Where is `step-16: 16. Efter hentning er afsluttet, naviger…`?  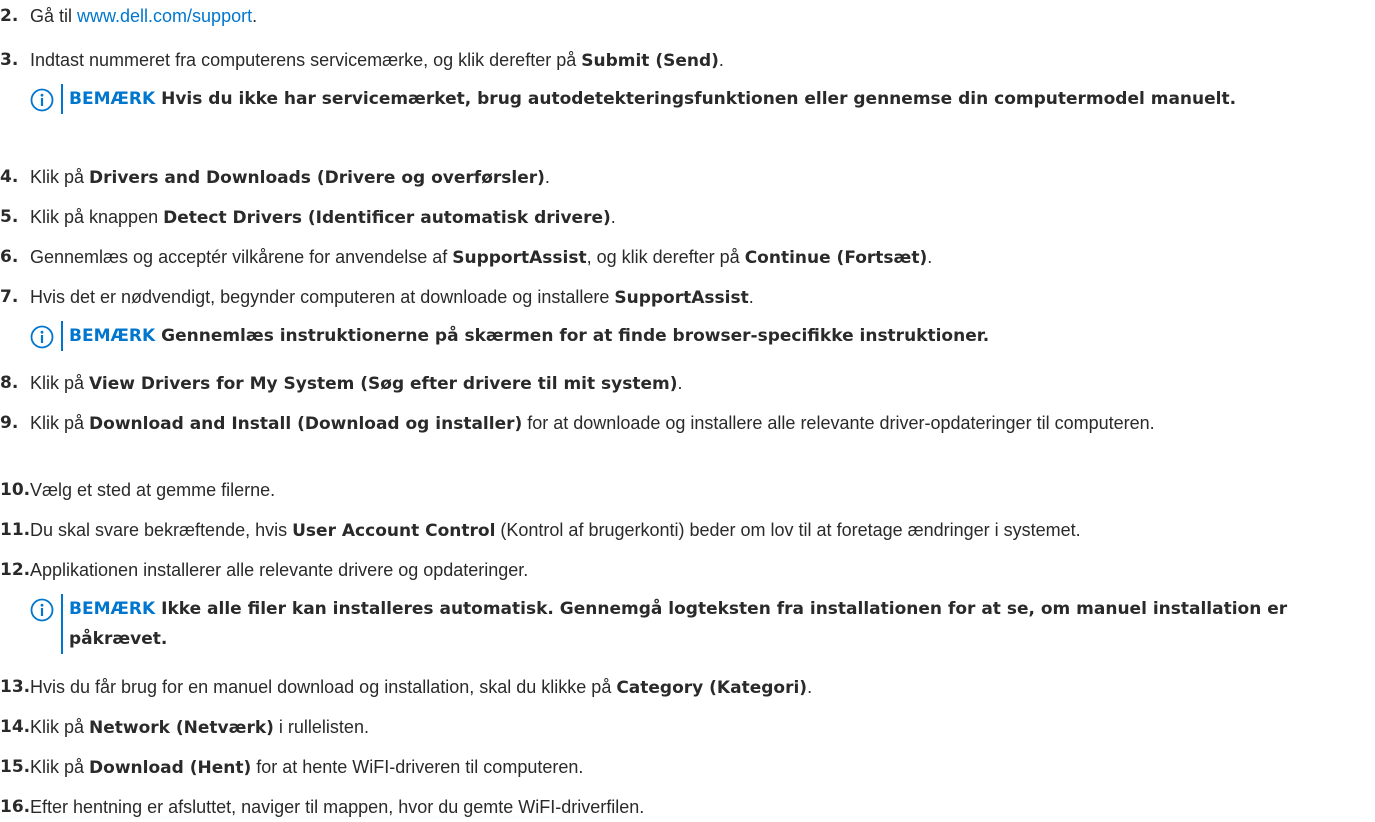
step-16: 16. Efter hentning er afsluttet, naviger… is located at coordinates (680, 807).